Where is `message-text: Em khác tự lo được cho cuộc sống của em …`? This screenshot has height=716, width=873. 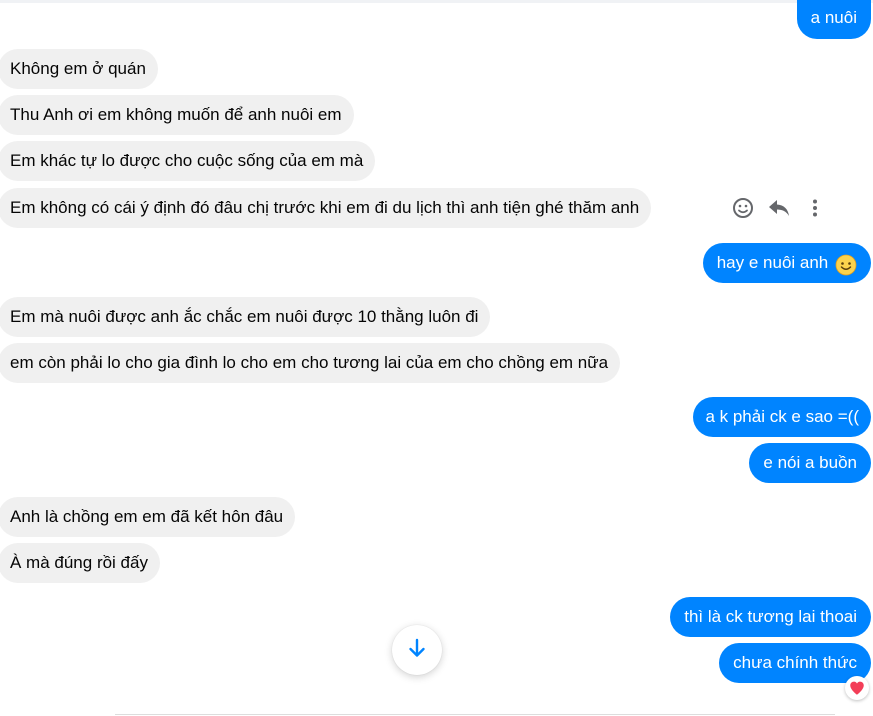 message-text: Em khác tự lo được cho cuộc sống của em … is located at coordinates (187, 160).